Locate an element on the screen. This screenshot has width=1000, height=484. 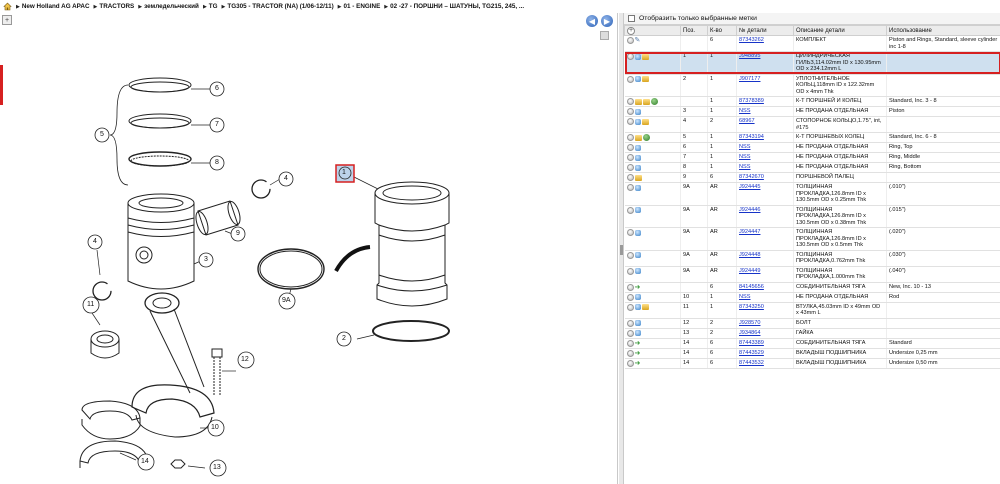
callout-5: 5 is located at coordinates (102, 134).